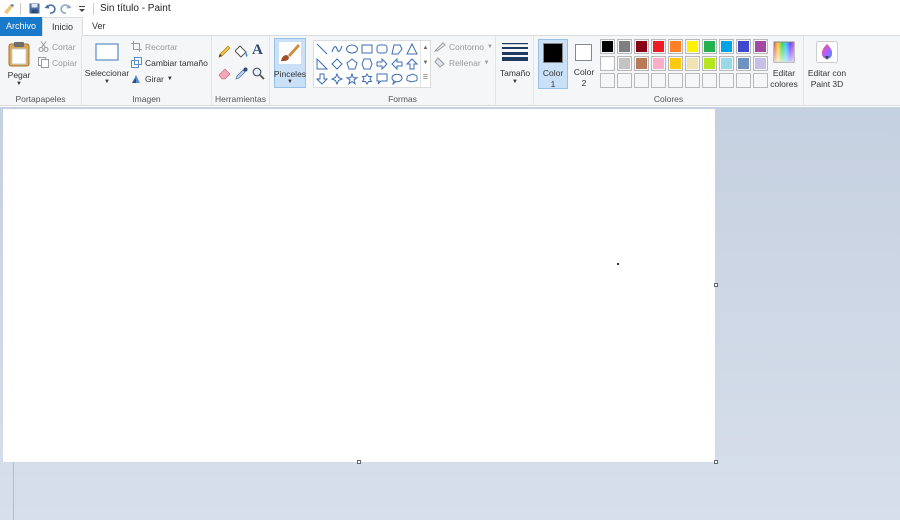  What do you see at coordinates (19, 64) in the screenshot?
I see `paste-button: Pegar ▼` at bounding box center [19, 64].